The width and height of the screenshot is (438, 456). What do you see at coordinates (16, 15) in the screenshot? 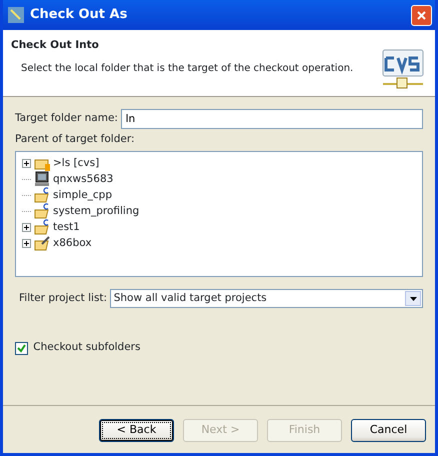
I see `app-icon` at bounding box center [16, 15].